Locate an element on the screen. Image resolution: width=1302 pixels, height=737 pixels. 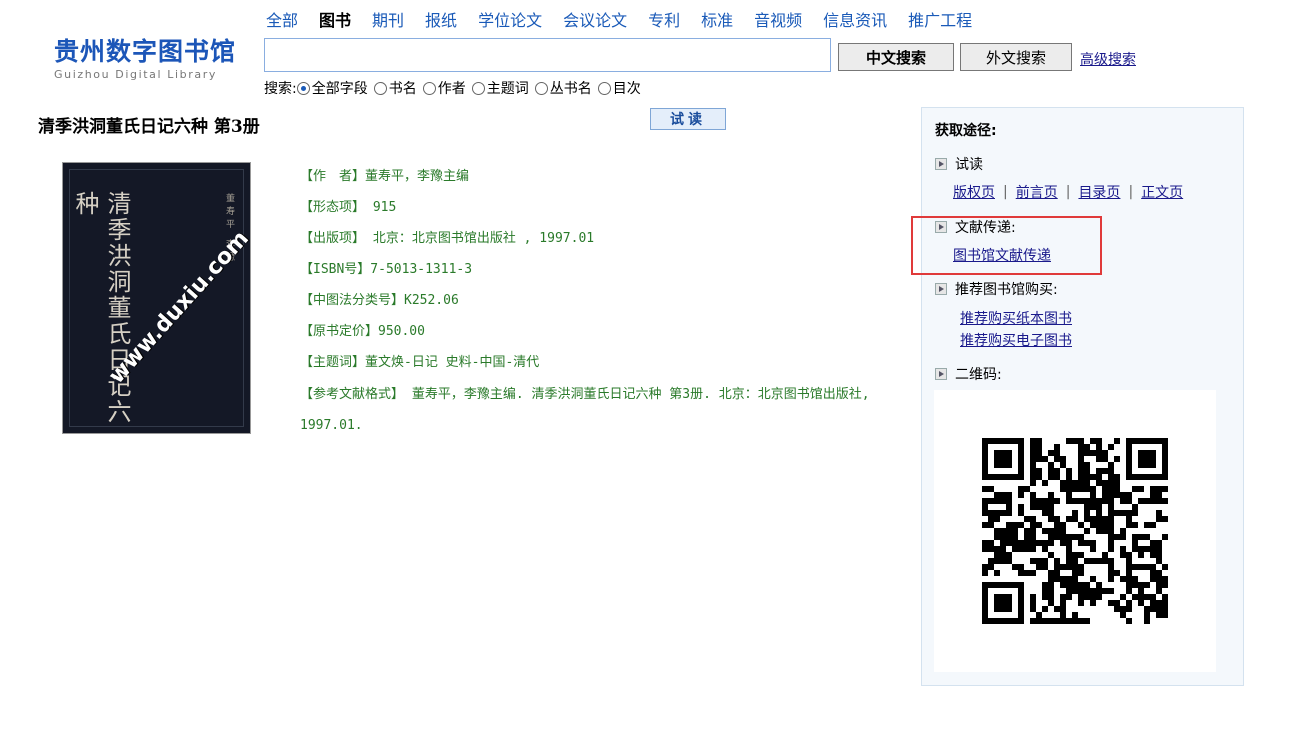
nav-all: 全部 is located at coordinates (282, 19).